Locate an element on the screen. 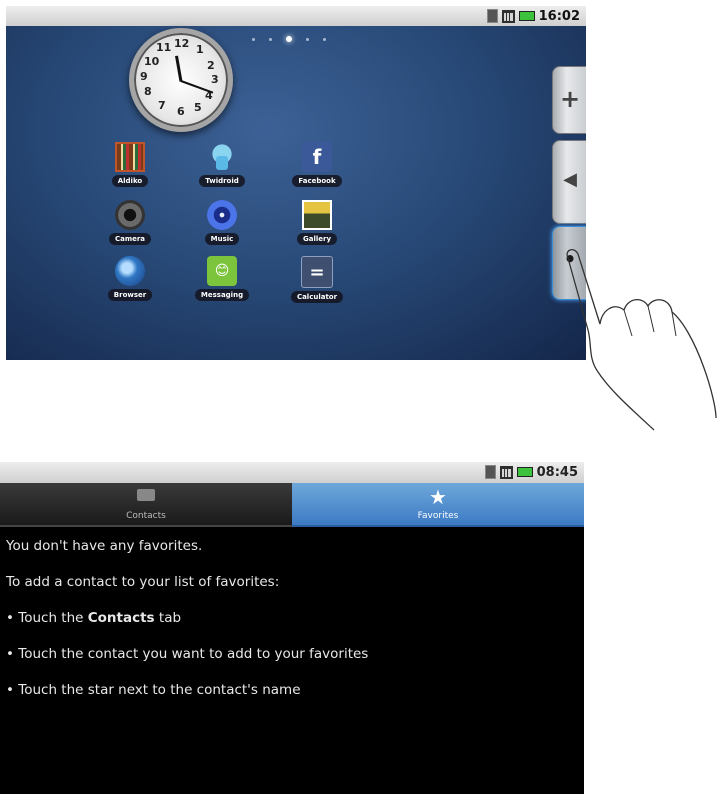  app-twidroid: Twidroid is located at coordinates (222, 164).